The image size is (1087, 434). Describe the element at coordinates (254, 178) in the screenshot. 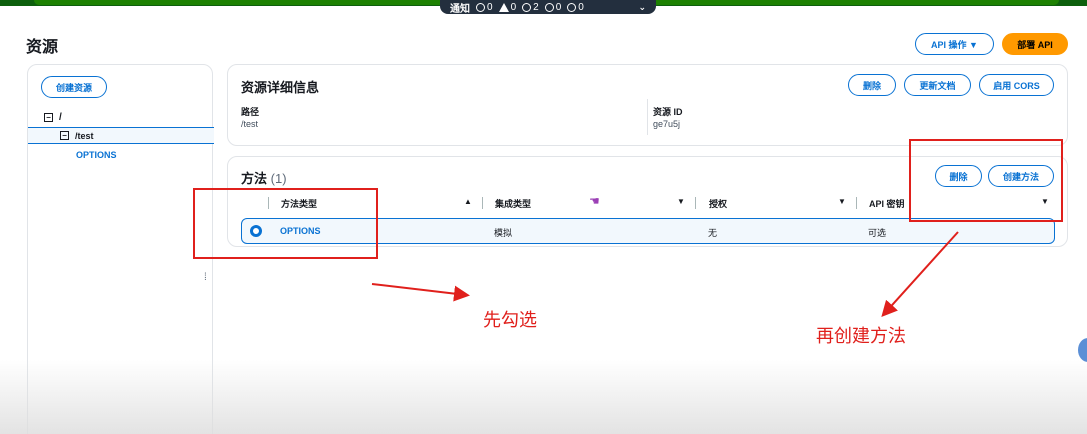

I see `methods-title-text: 方法` at that location.